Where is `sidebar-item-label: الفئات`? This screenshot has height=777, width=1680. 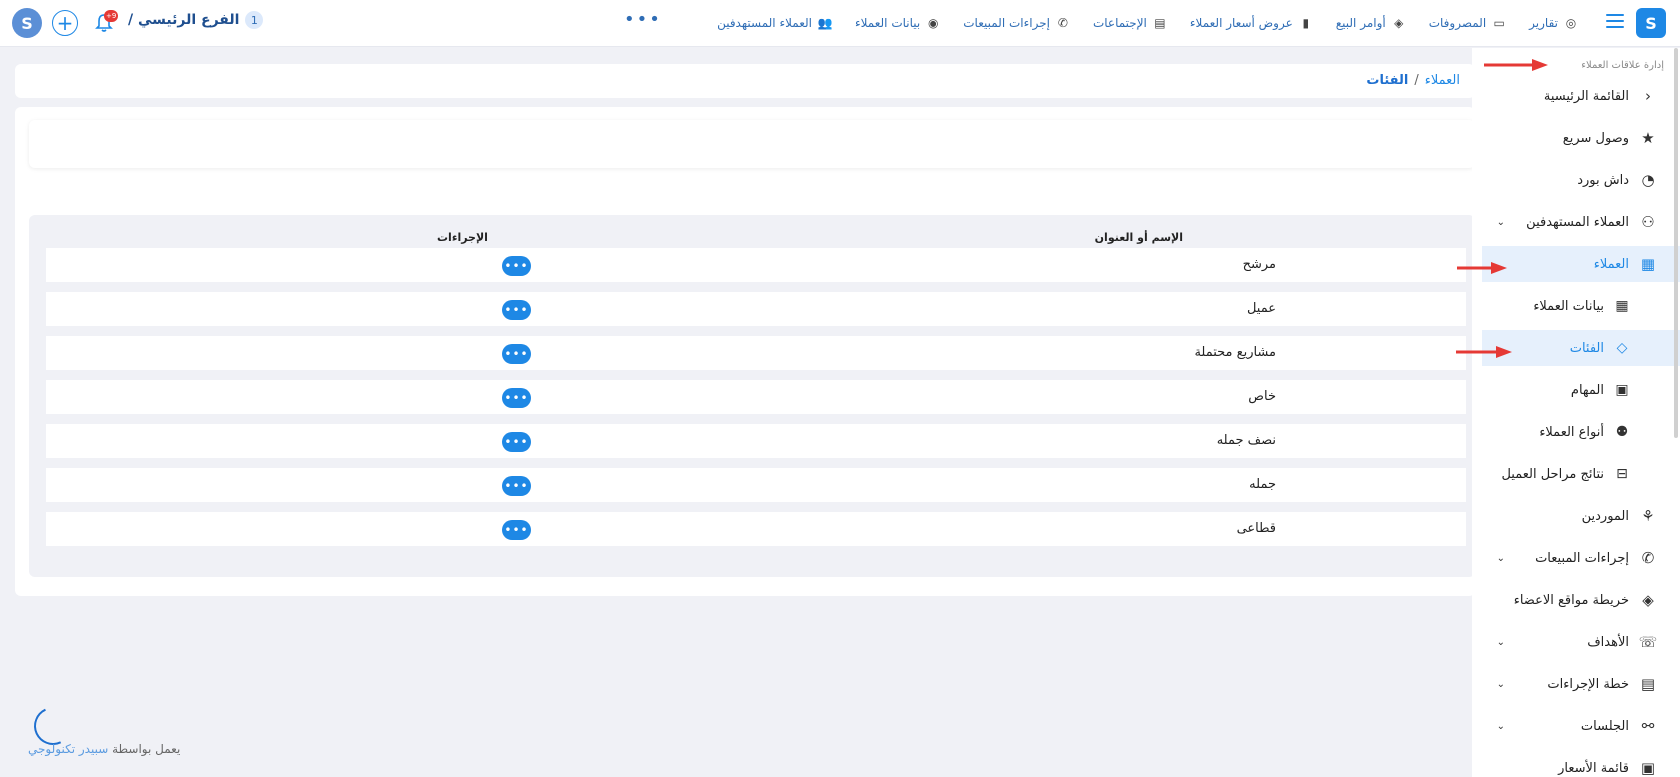
sidebar-item-label: الفئات is located at coordinates (1586, 348).